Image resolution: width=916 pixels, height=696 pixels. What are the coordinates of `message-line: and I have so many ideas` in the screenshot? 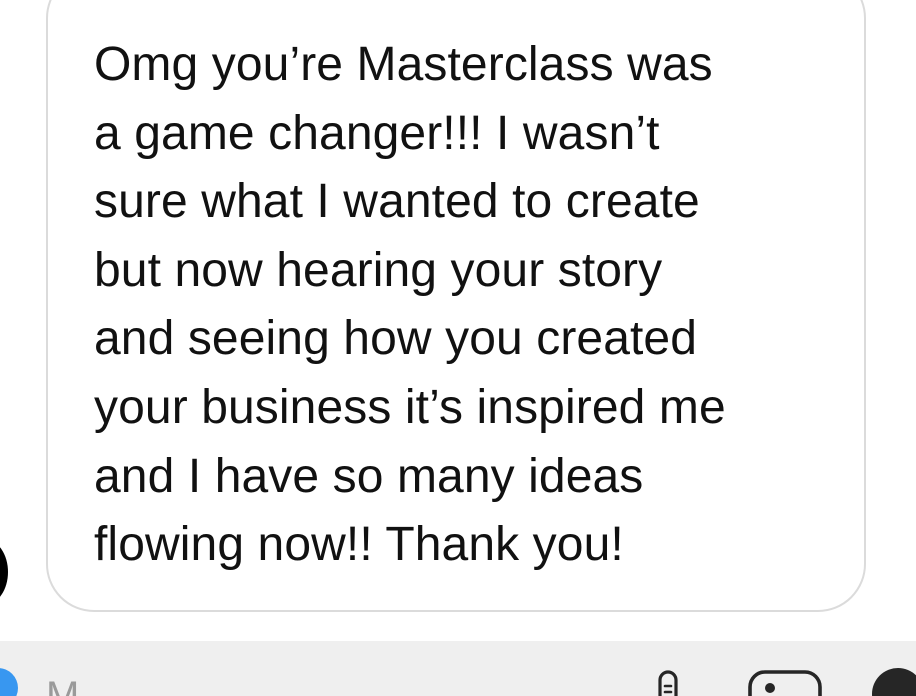 It's located at (369, 476).